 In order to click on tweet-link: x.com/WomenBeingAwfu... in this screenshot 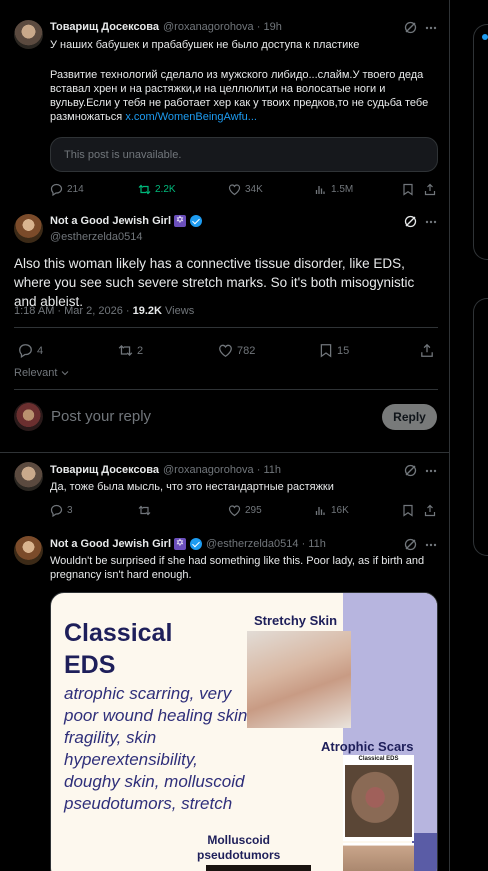, I will do `click(191, 117)`.